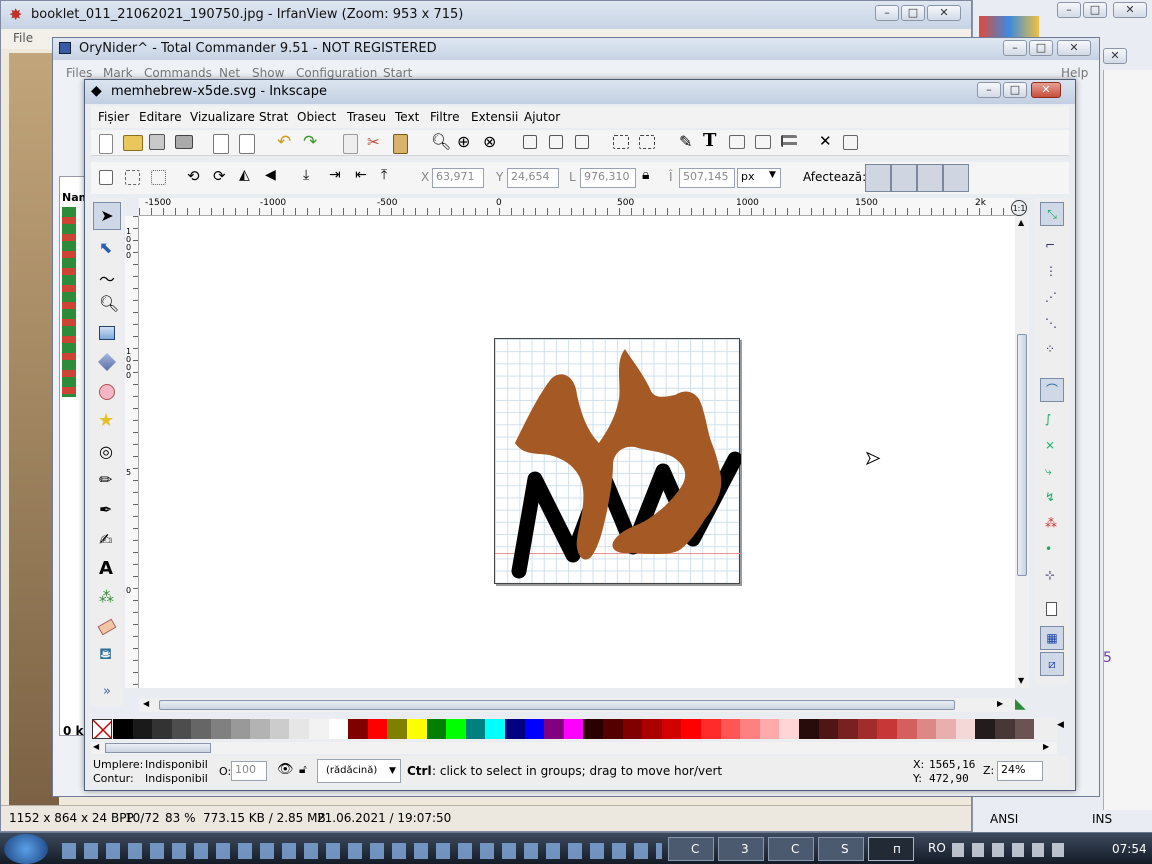  Describe the element at coordinates (621, 142) in the screenshot. I see `group-icon` at that location.